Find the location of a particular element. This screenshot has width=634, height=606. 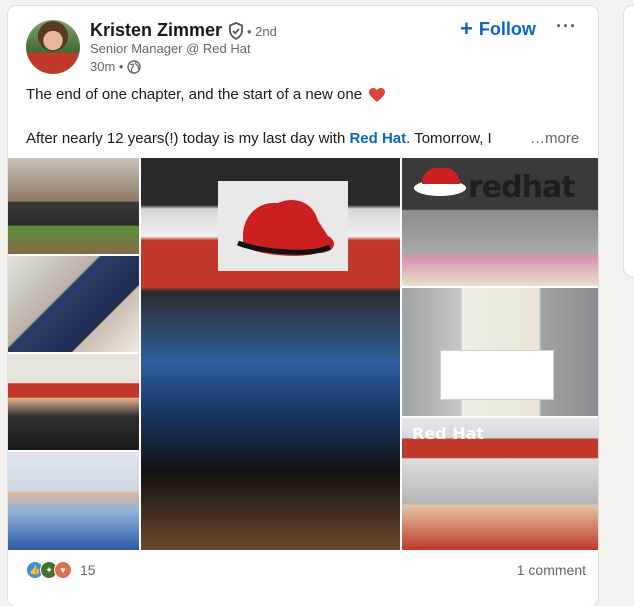

red-hat-link: Red Hat is located at coordinates (377, 138).